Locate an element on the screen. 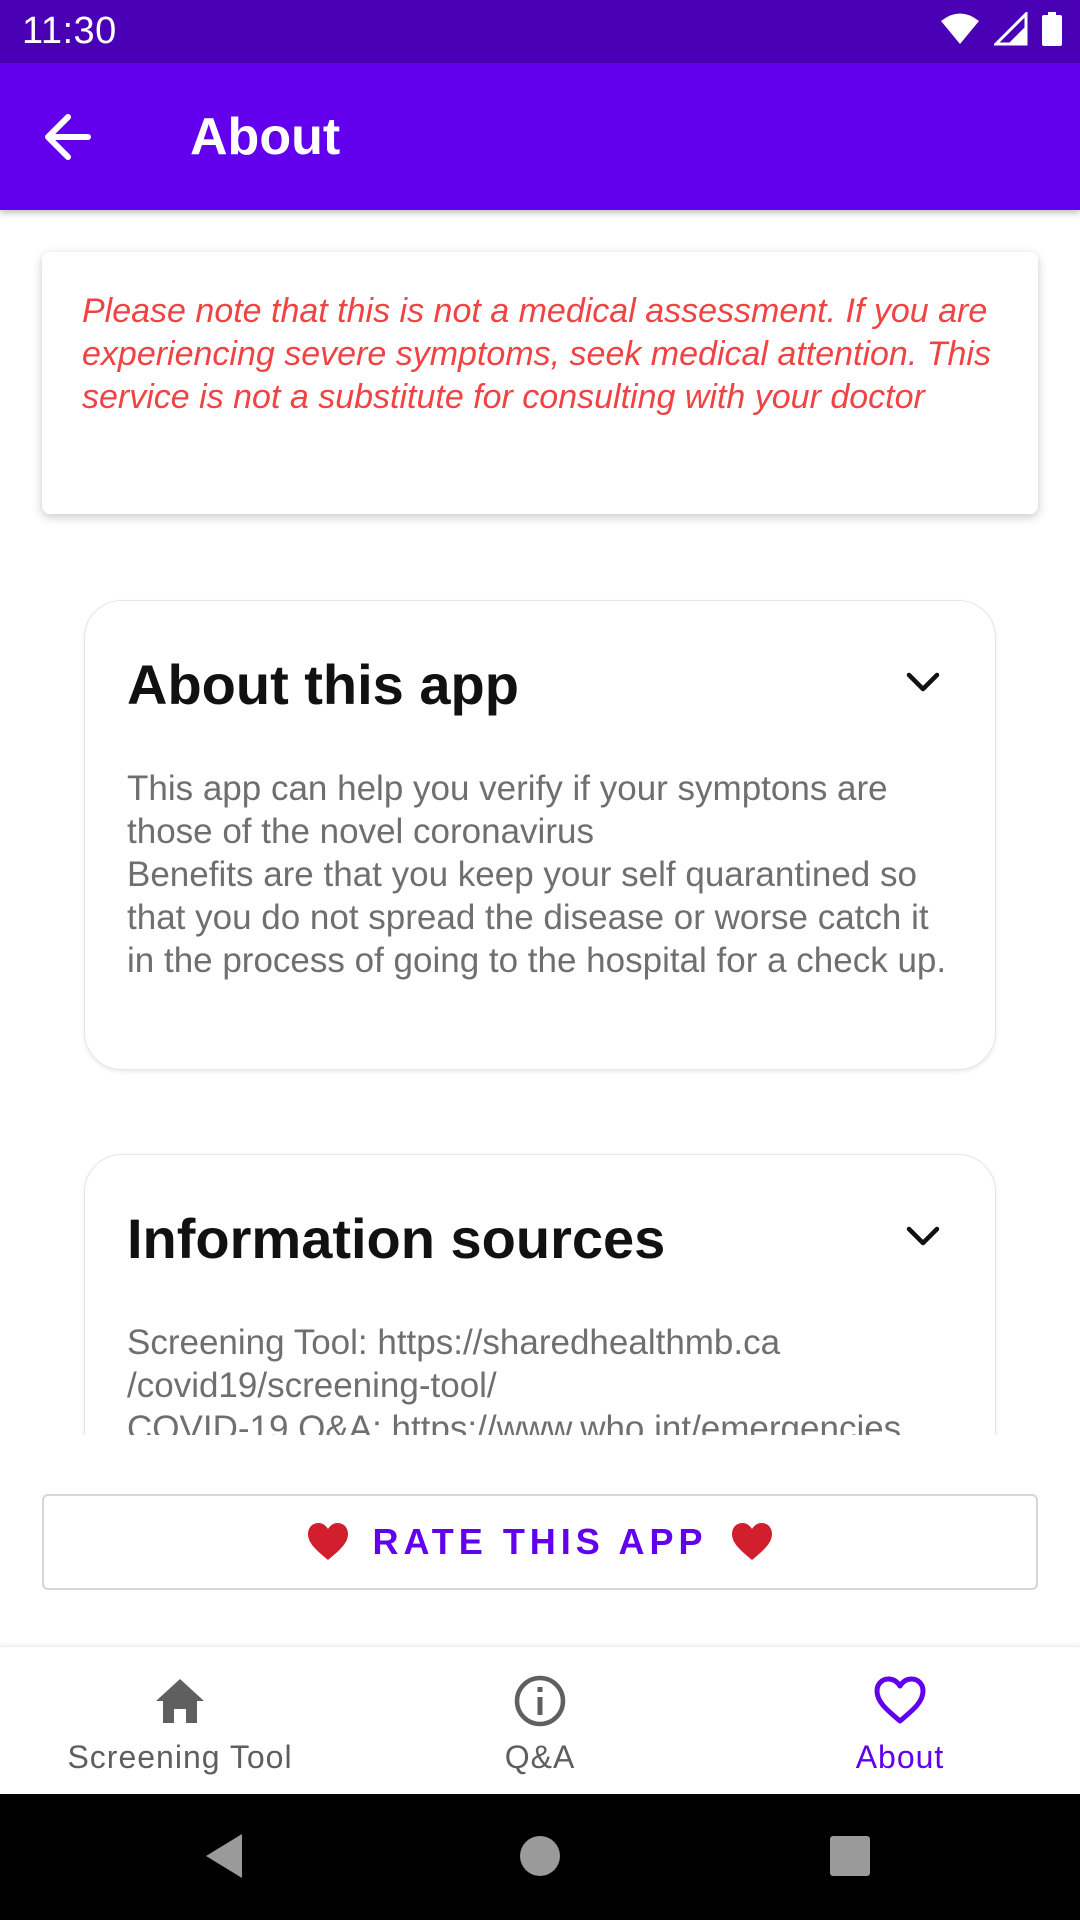 The width and height of the screenshot is (1080, 1920). bottom-navigation: Screening Tool Q&A About is located at coordinates (540, 1720).